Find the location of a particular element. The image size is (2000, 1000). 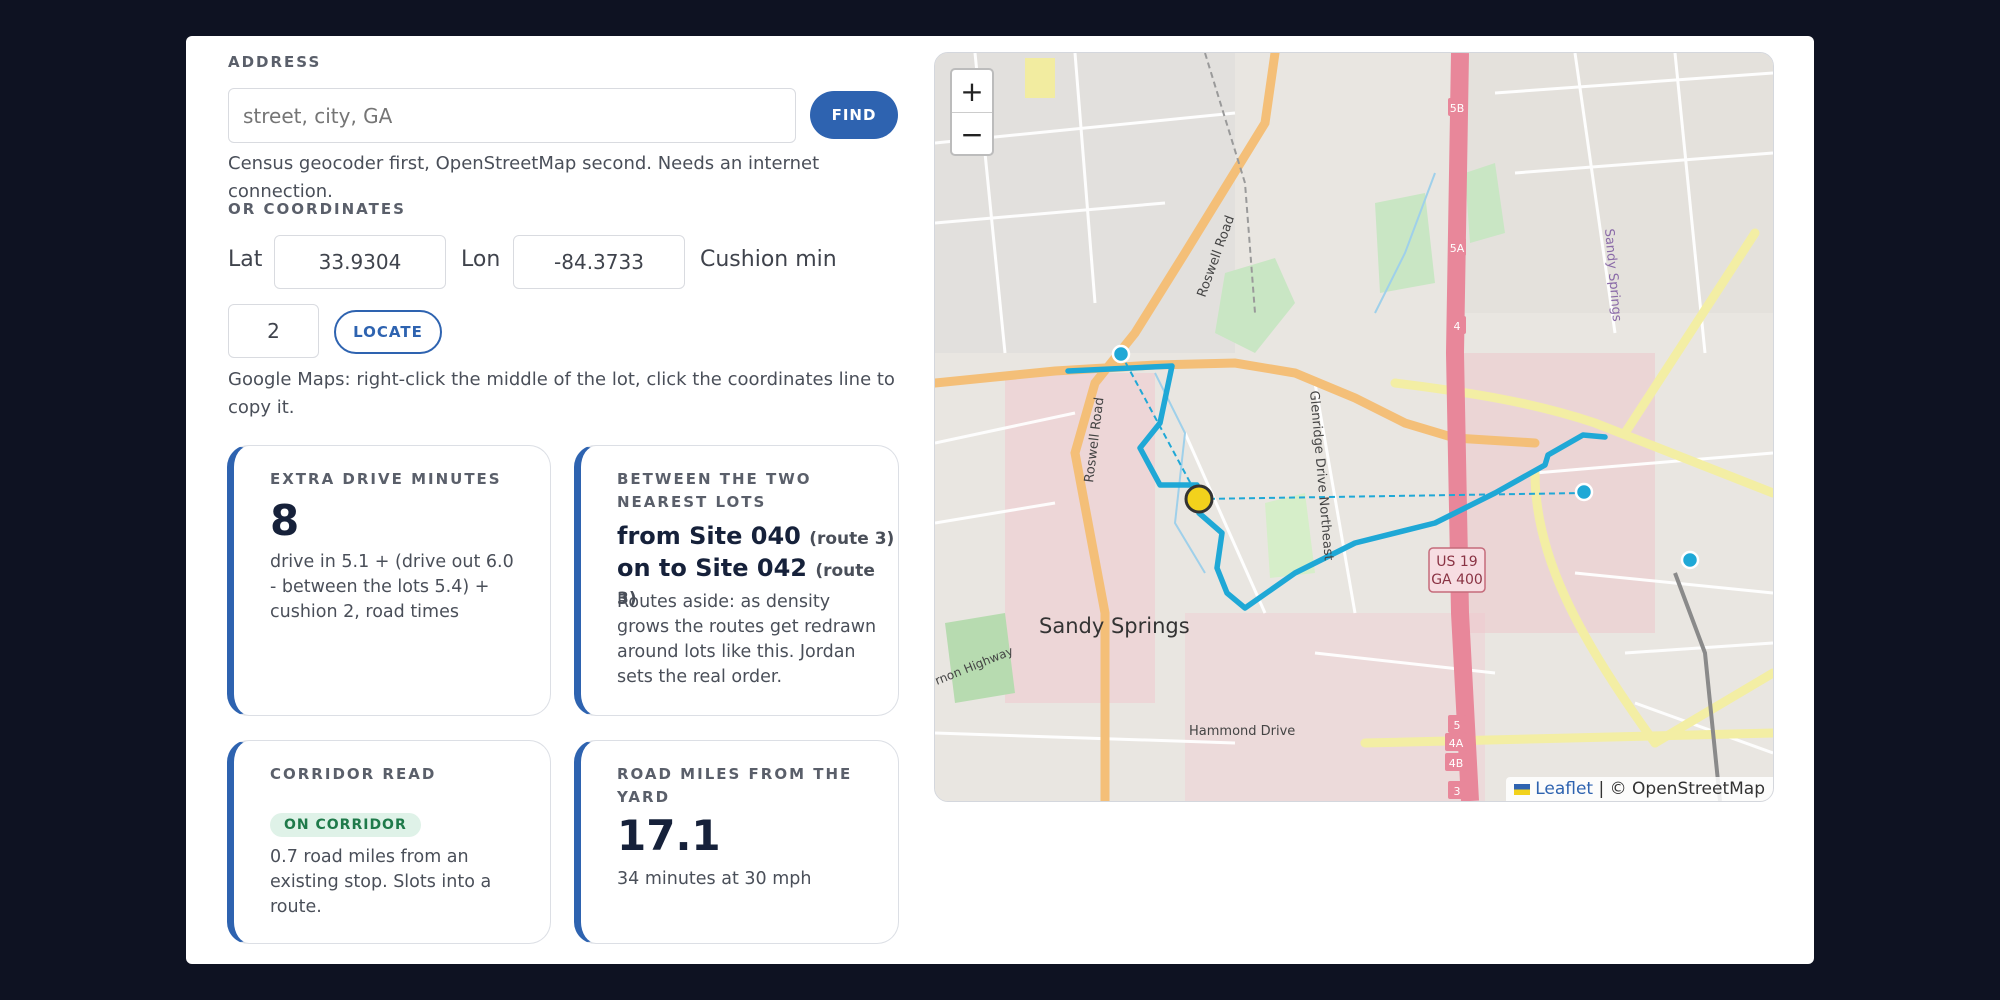

zoom-out-button: − is located at coordinates (972, 134).